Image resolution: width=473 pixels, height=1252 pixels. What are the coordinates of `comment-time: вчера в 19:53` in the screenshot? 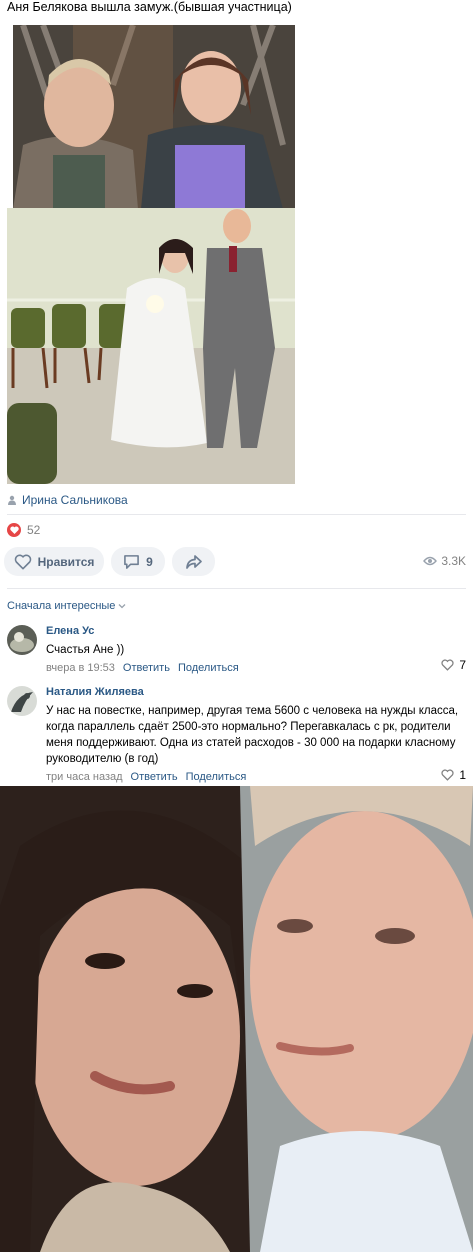 It's located at (80, 668).